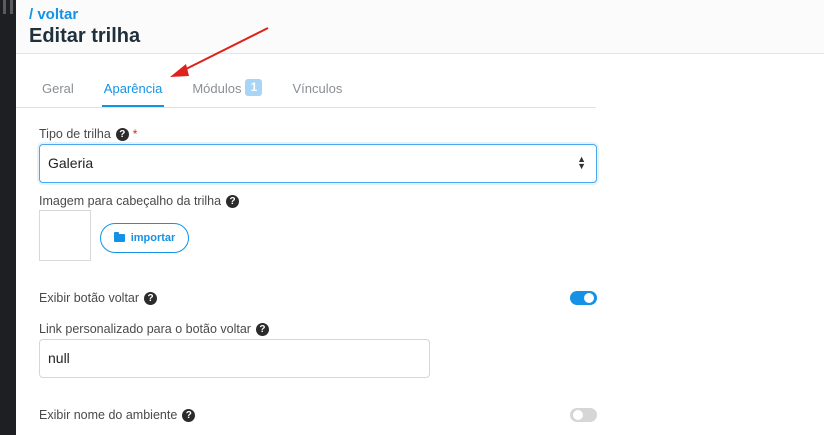 The height and width of the screenshot is (435, 824). Describe the element at coordinates (85, 36) in the screenshot. I see `page-title: Editar trilha` at that location.